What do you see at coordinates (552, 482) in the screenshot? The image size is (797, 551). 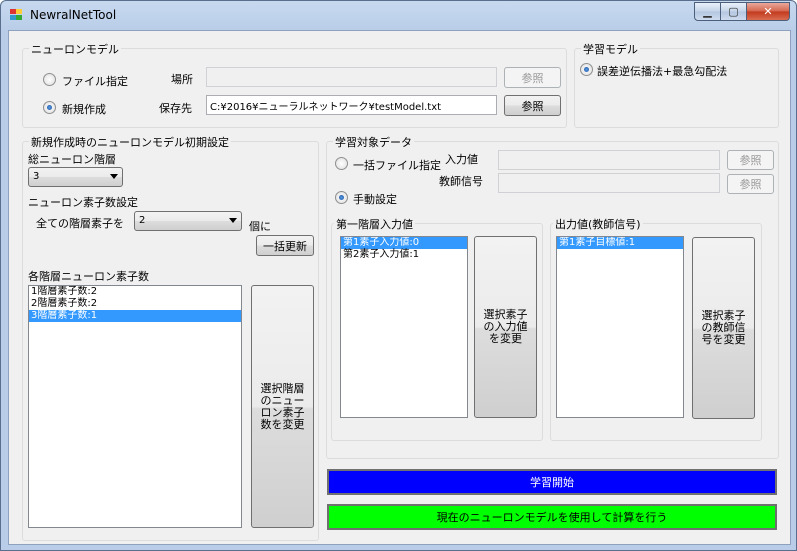 I see `start-learning-button: 学習開始` at bounding box center [552, 482].